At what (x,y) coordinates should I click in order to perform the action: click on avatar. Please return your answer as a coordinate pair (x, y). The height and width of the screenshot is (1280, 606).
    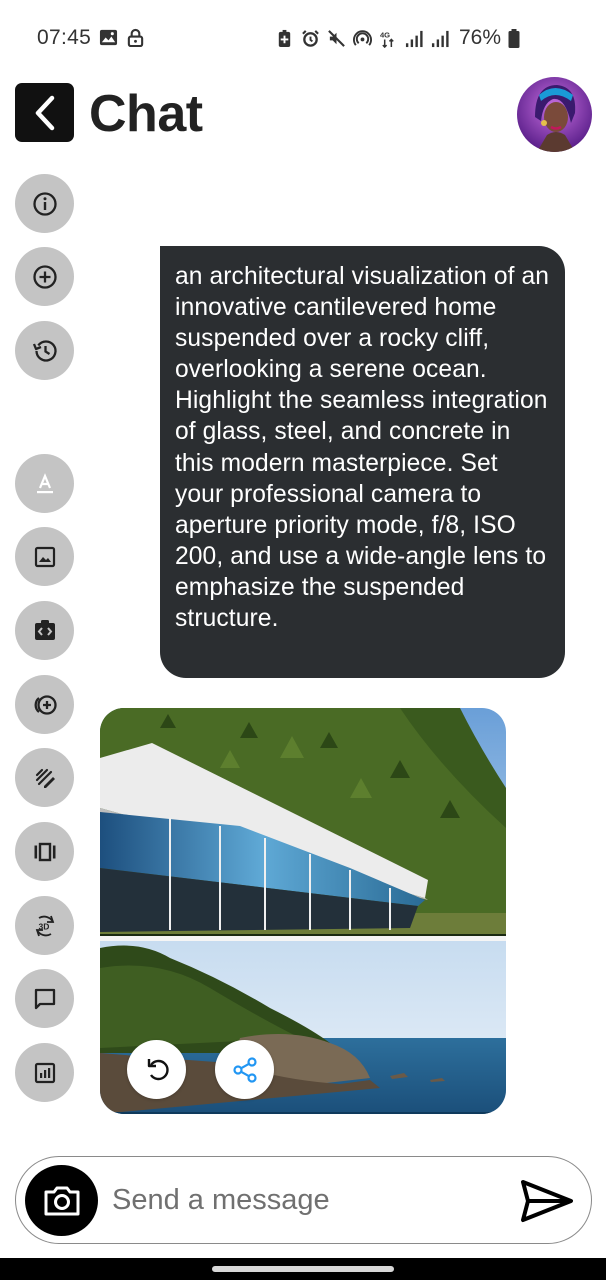
    Looking at the image, I should click on (554, 114).